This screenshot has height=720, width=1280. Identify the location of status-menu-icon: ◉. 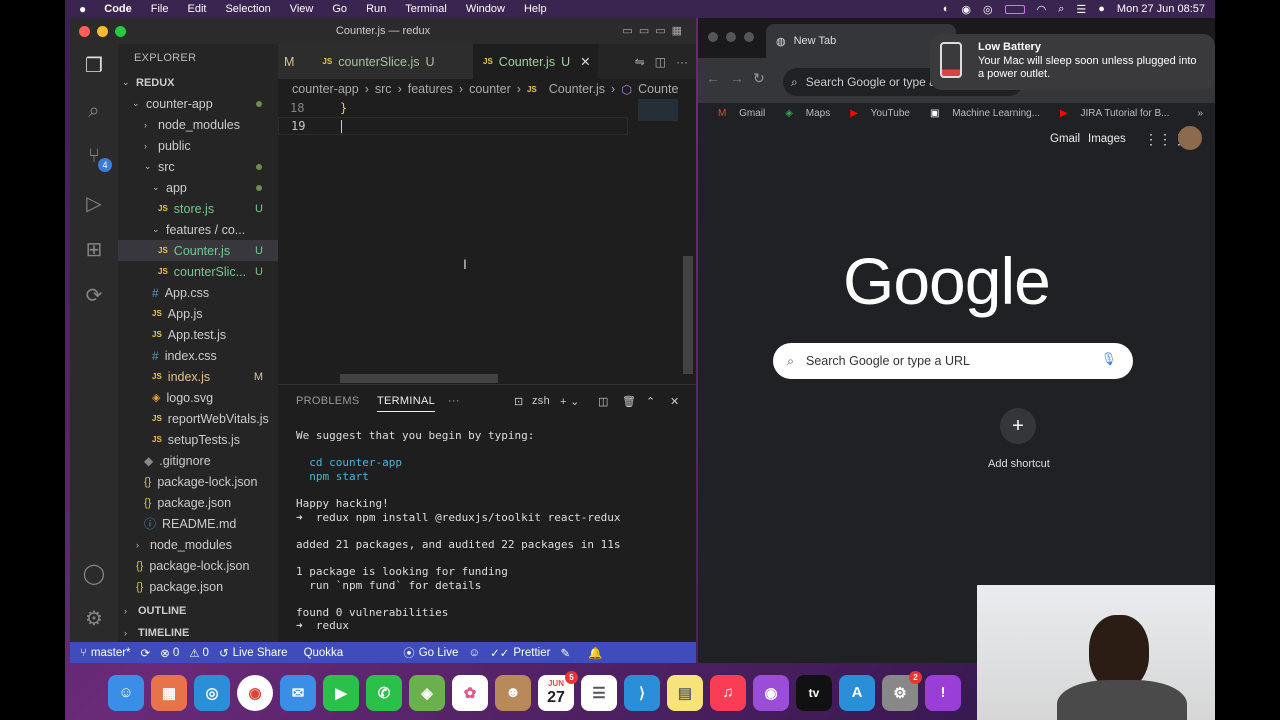
(966, 9).